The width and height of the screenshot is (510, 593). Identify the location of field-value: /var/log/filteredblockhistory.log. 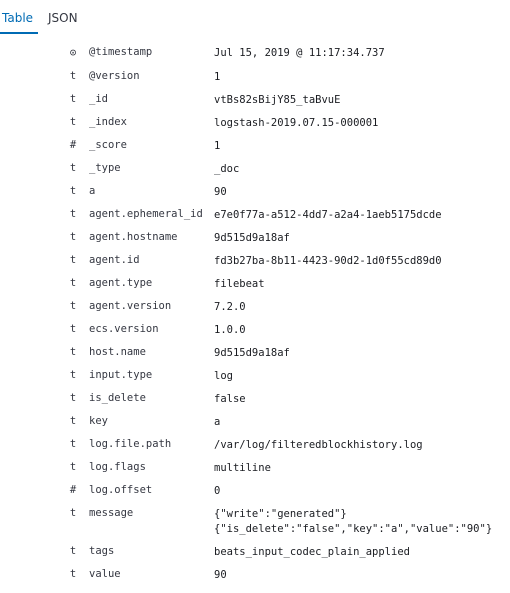
(318, 445).